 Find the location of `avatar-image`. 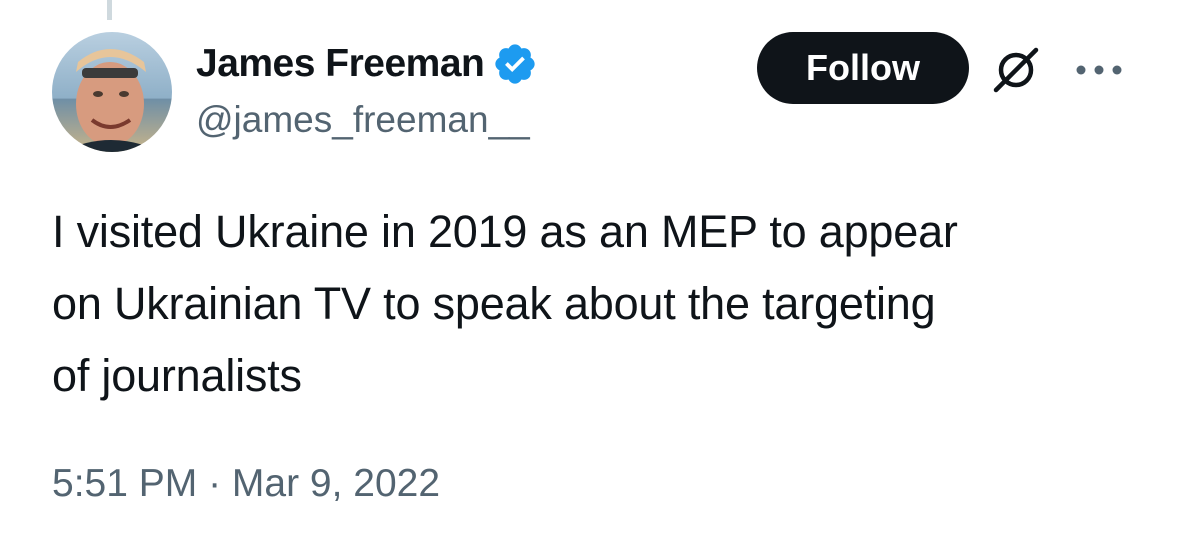

avatar-image is located at coordinates (112, 92).